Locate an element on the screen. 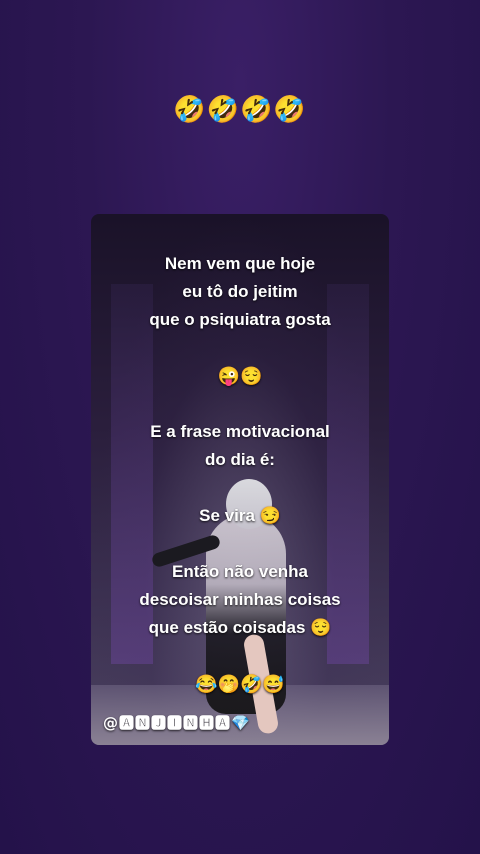 The width and height of the screenshot is (480, 854). caption-line: que o psiquiatra gosta is located at coordinates (240, 319).